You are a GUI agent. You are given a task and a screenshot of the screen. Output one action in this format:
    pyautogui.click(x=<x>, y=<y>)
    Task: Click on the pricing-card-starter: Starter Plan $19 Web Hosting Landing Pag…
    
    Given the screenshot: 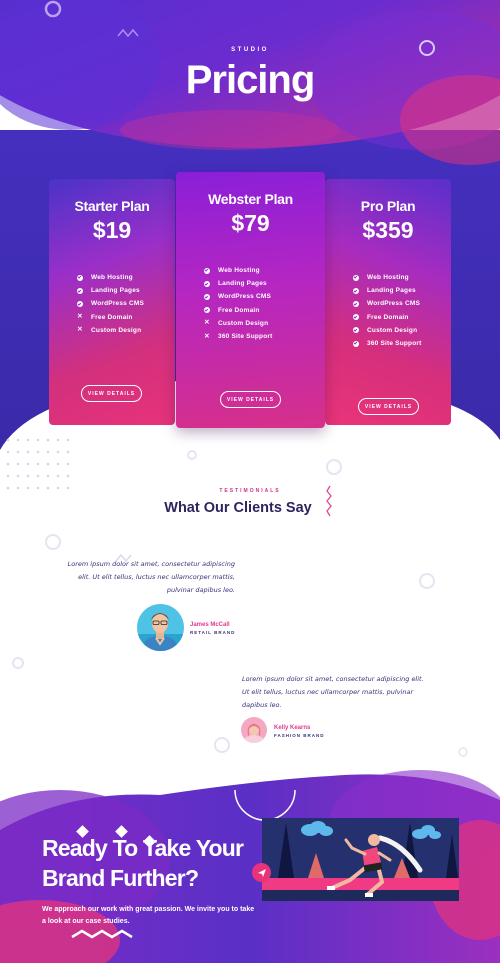 What is the action you would take?
    pyautogui.click(x=112, y=302)
    